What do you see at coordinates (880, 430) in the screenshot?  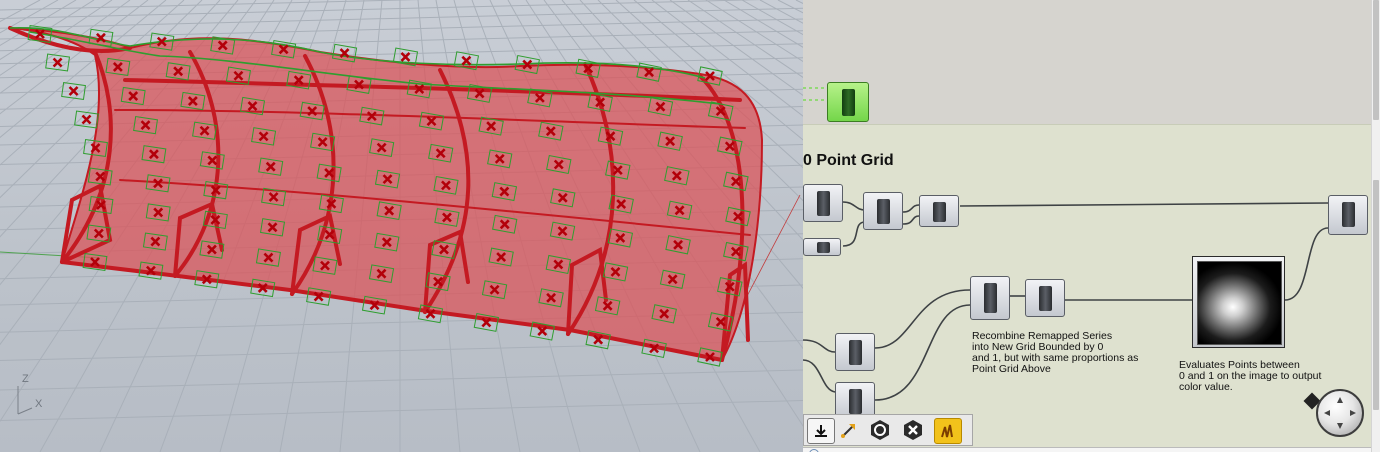 I see `preview-toggle-icon` at bounding box center [880, 430].